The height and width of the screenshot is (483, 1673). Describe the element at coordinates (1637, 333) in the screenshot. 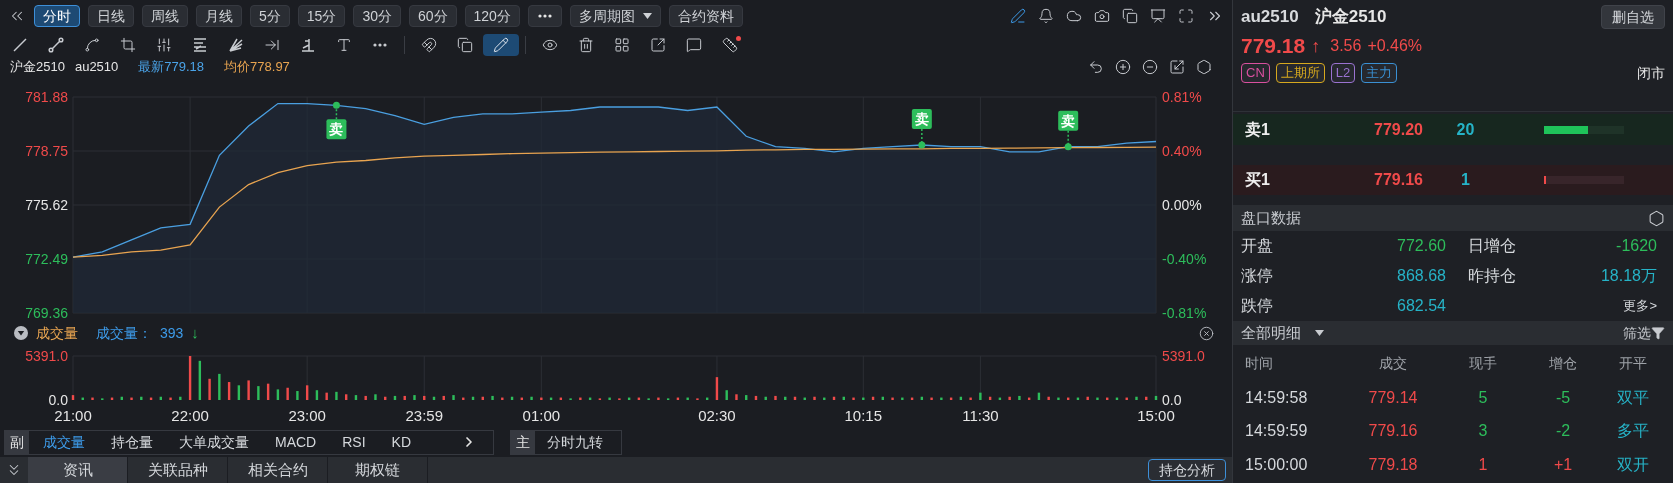

I see `filter-label: 筛选` at that location.